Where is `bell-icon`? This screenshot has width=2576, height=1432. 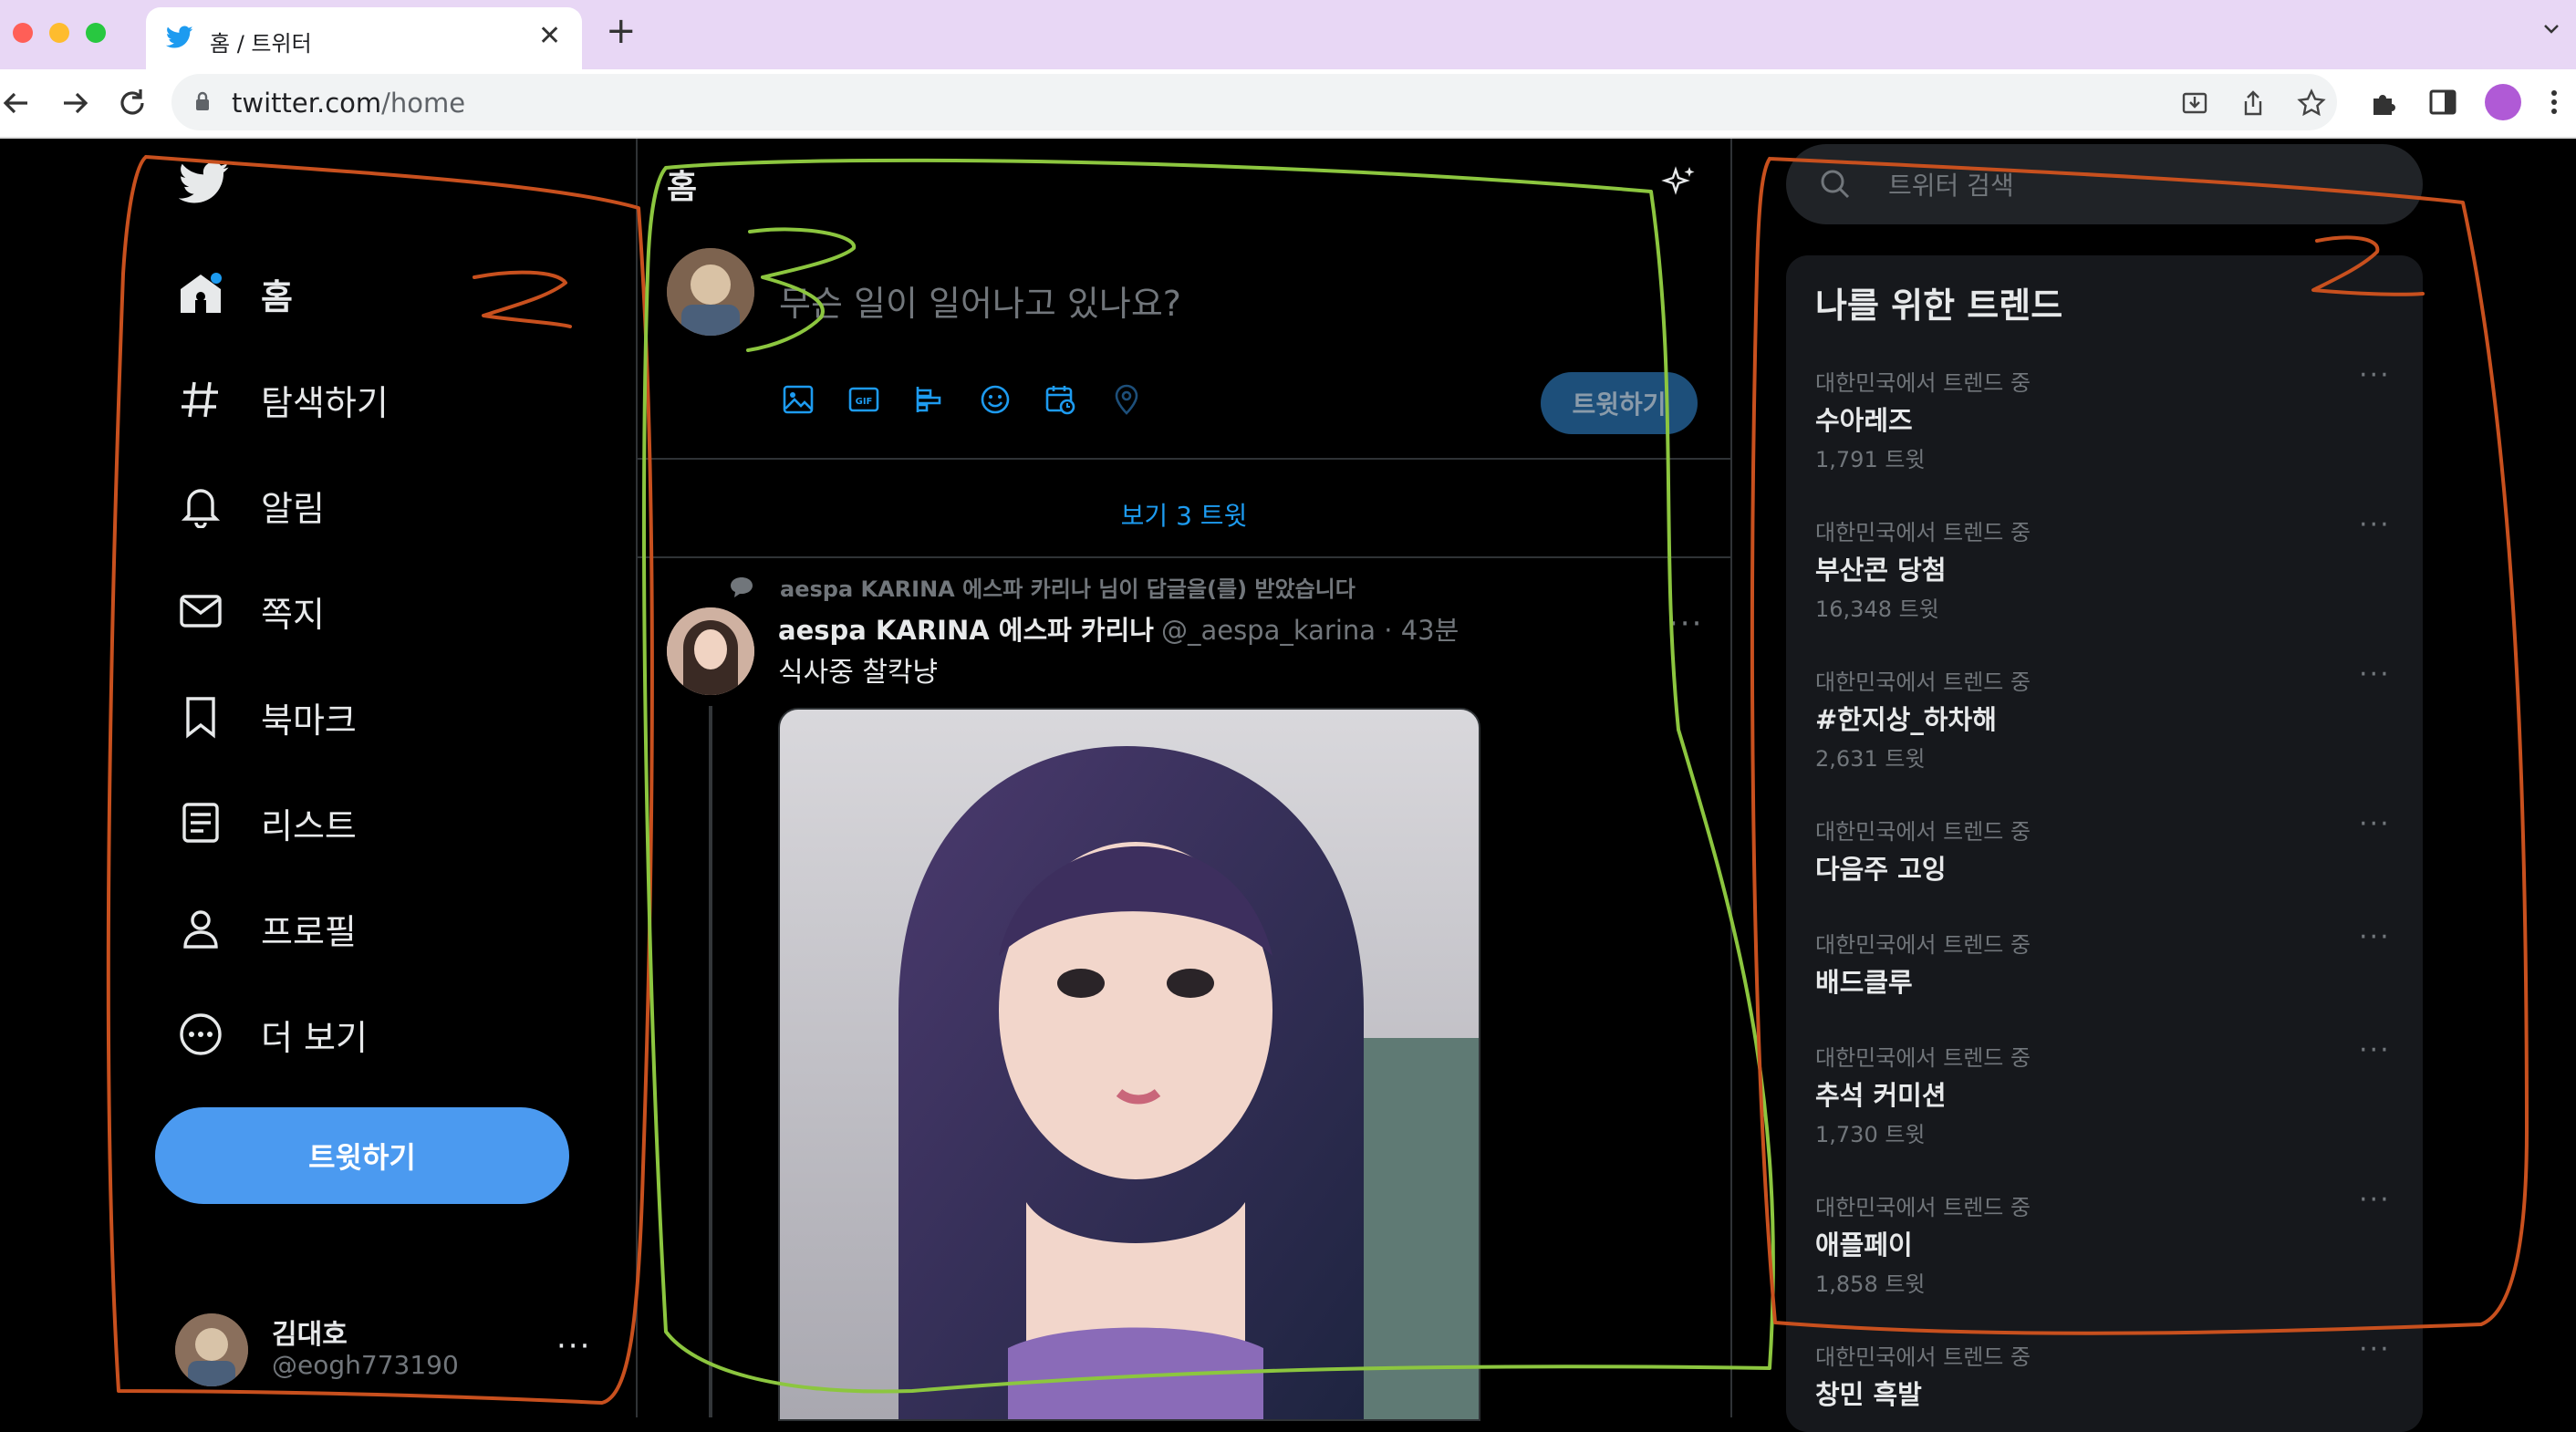 bell-icon is located at coordinates (200, 506).